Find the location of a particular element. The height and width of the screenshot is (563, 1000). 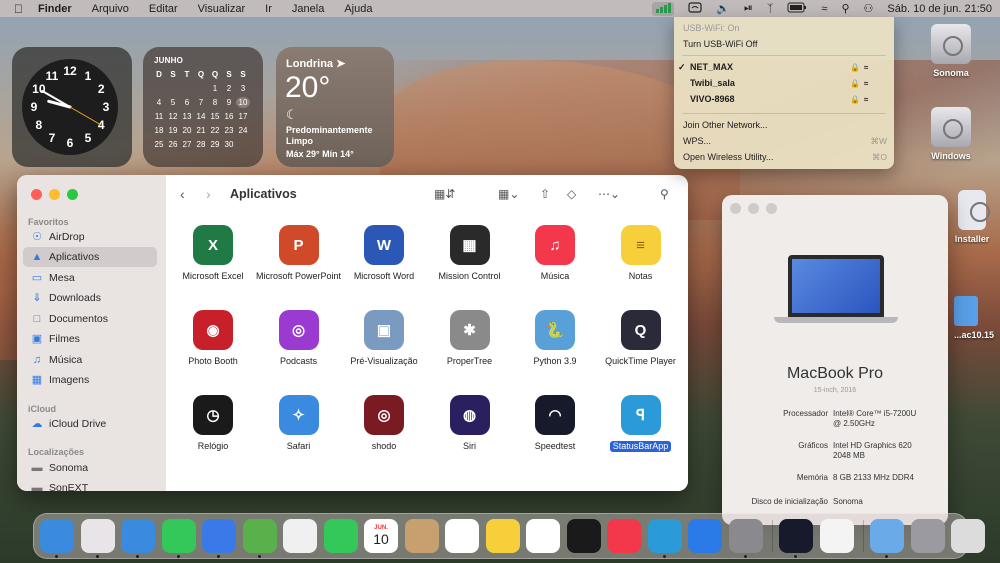

running-indicator is located at coordinates (97, 556).